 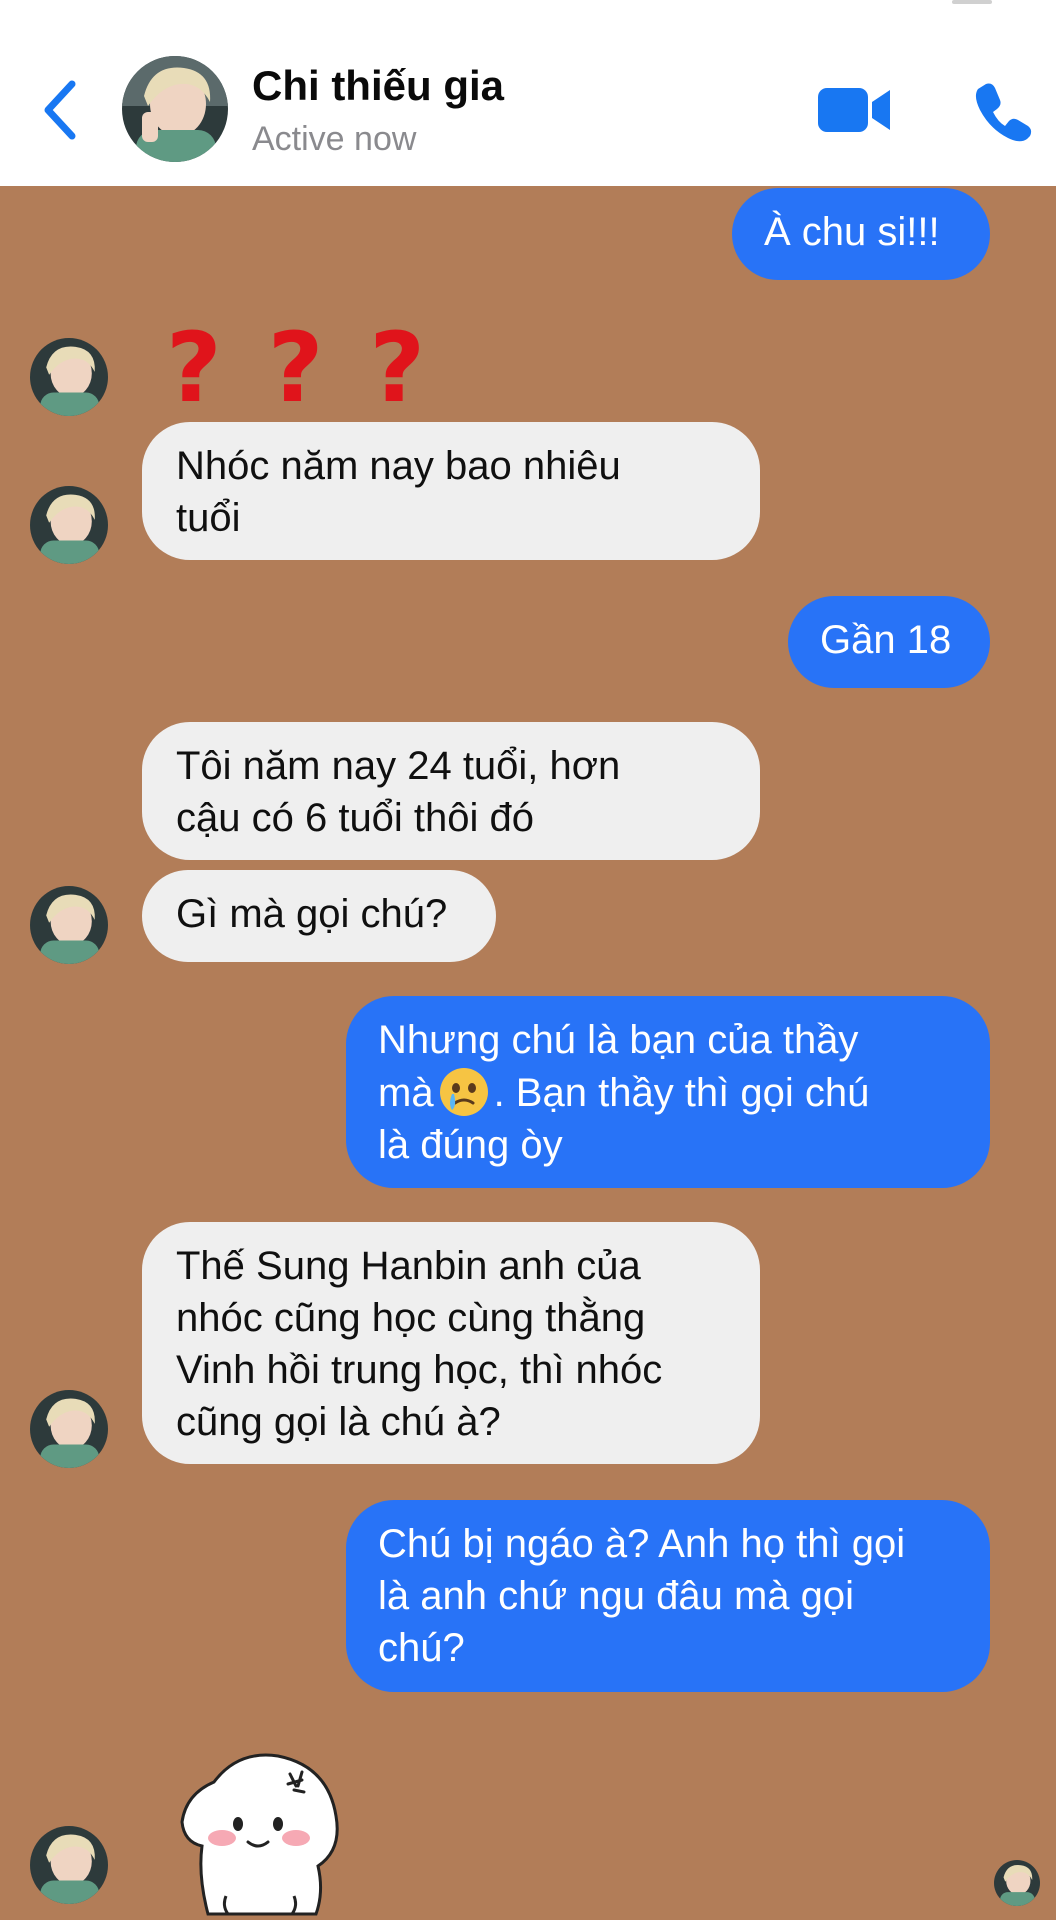 I want to click on question-marks: ? ? ?, so click(x=295, y=368).